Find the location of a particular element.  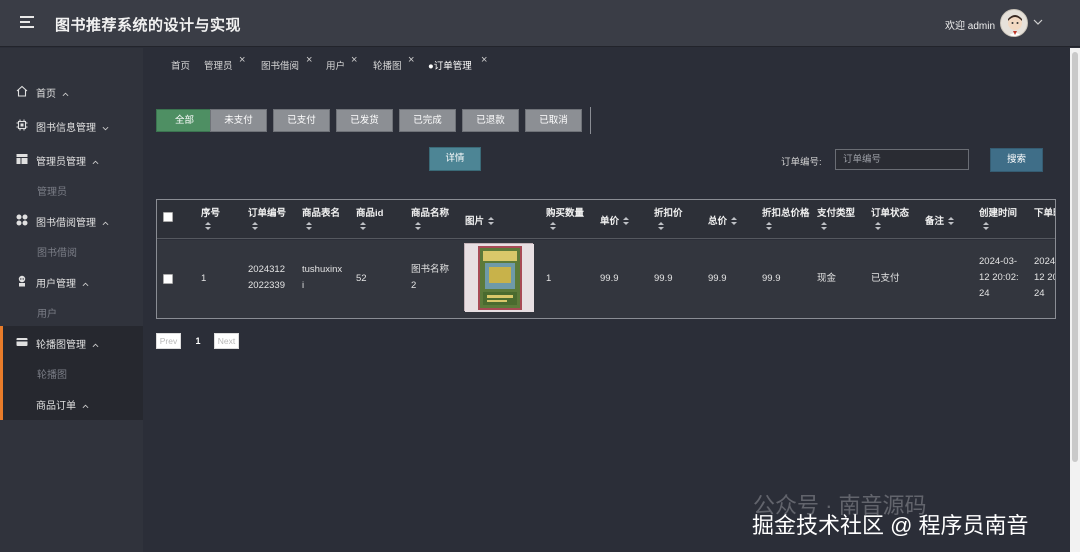

avatar is located at coordinates (1014, 23).